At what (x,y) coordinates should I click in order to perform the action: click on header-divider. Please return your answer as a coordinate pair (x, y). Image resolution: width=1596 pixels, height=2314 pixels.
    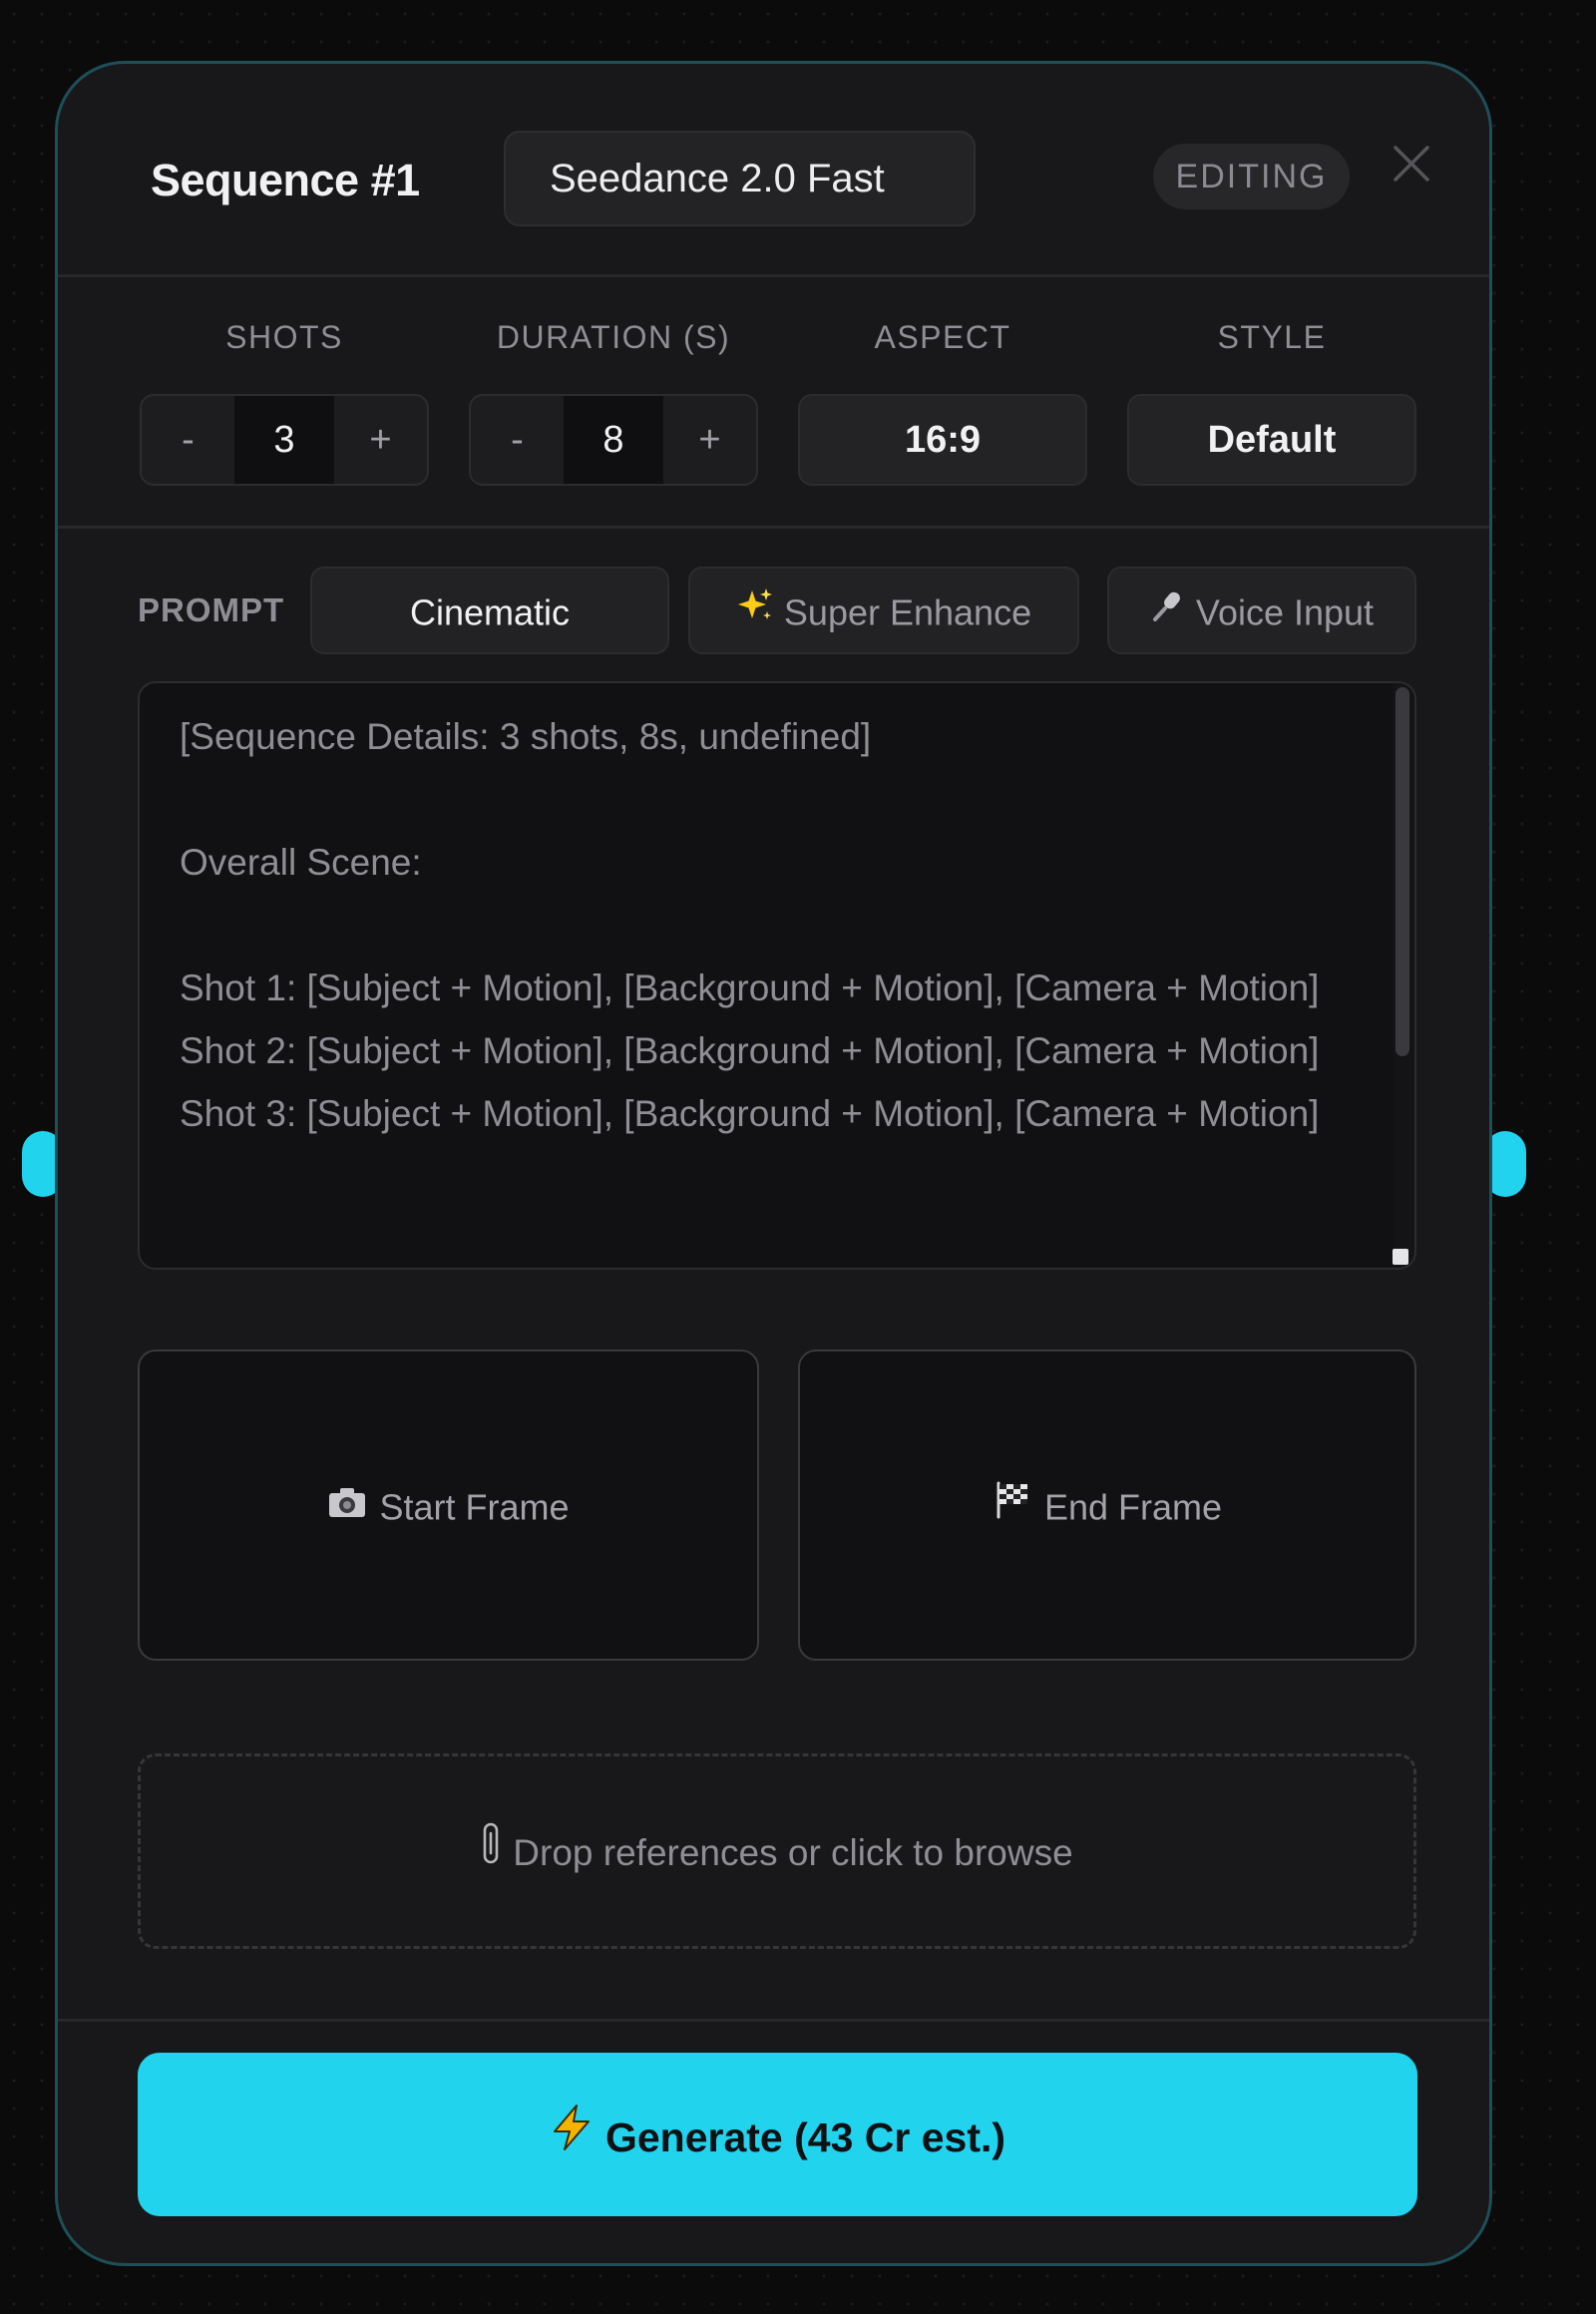
    Looking at the image, I should click on (773, 275).